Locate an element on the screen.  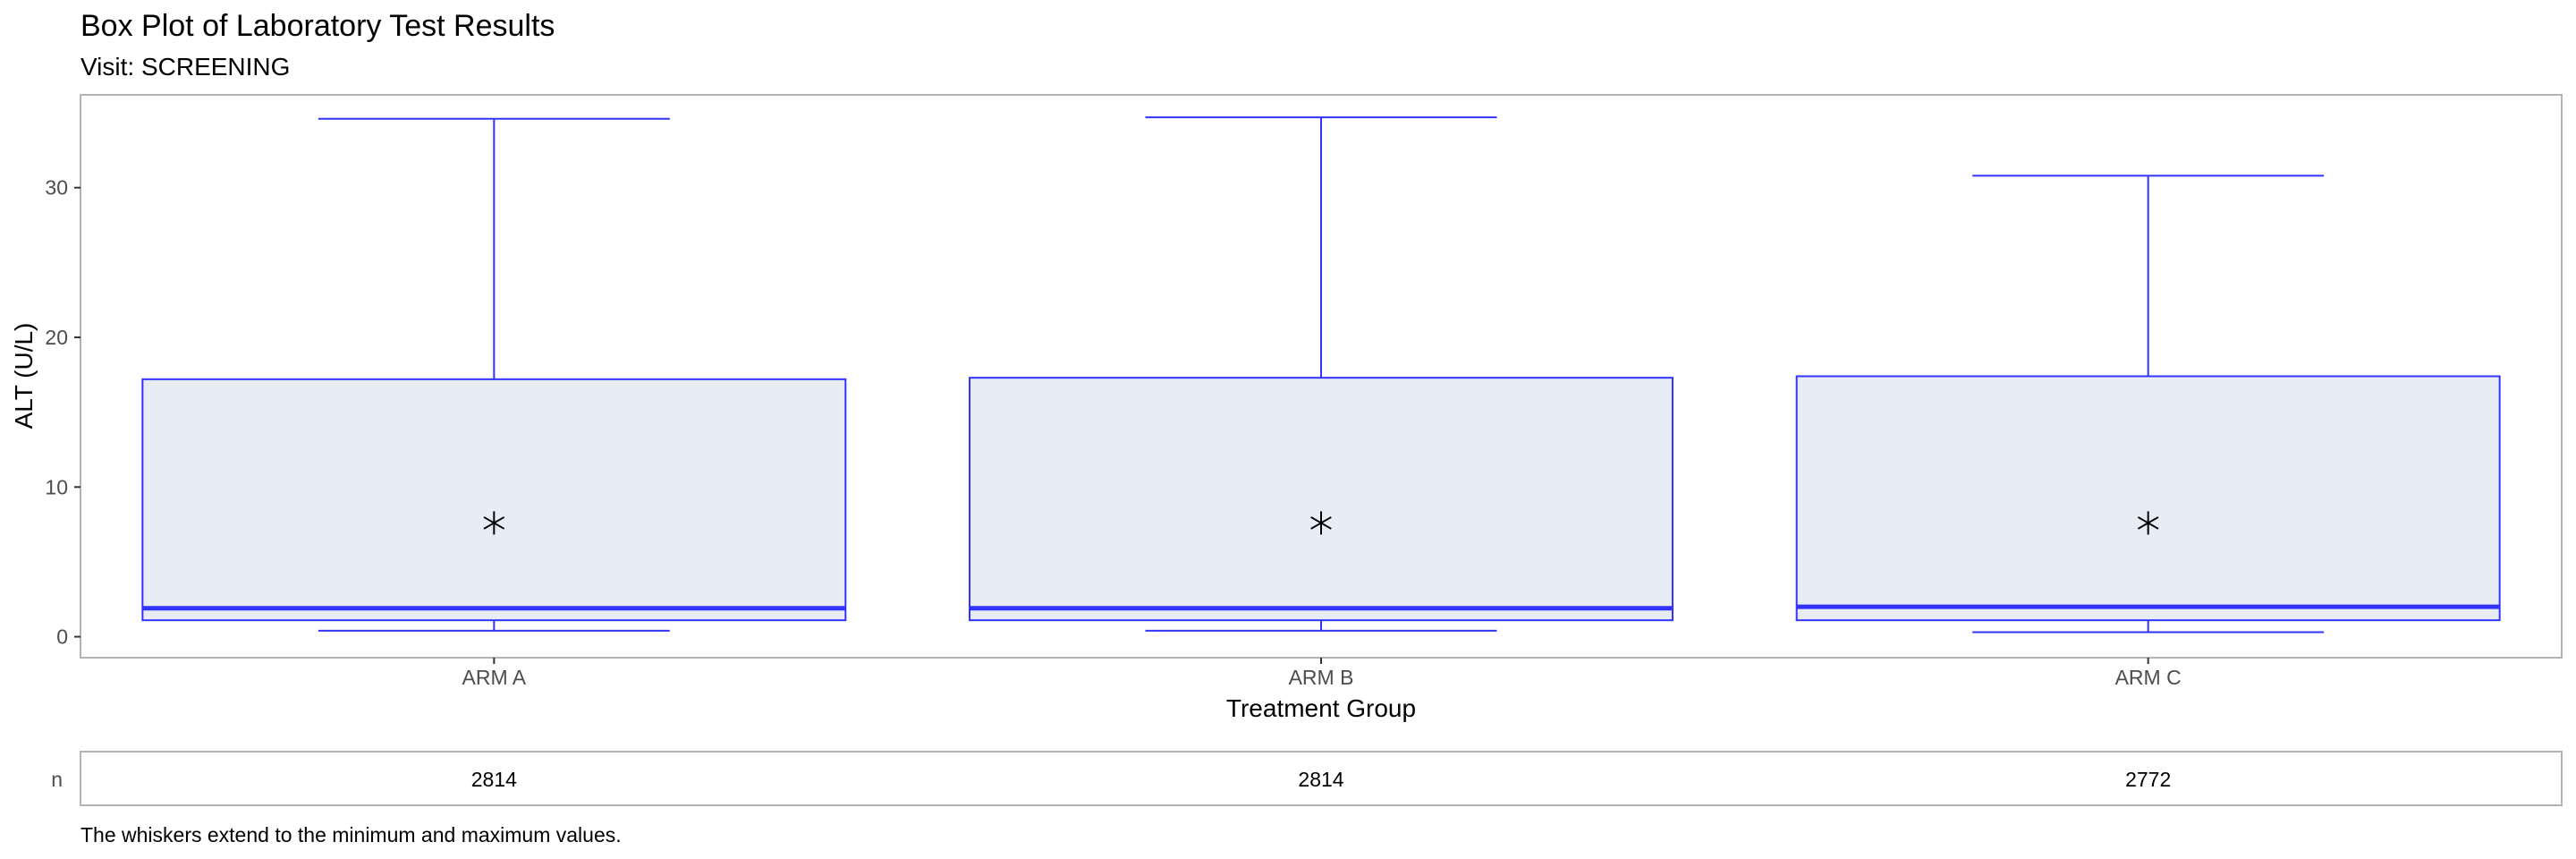
y-tick-label: 0 is located at coordinates (62, 637).